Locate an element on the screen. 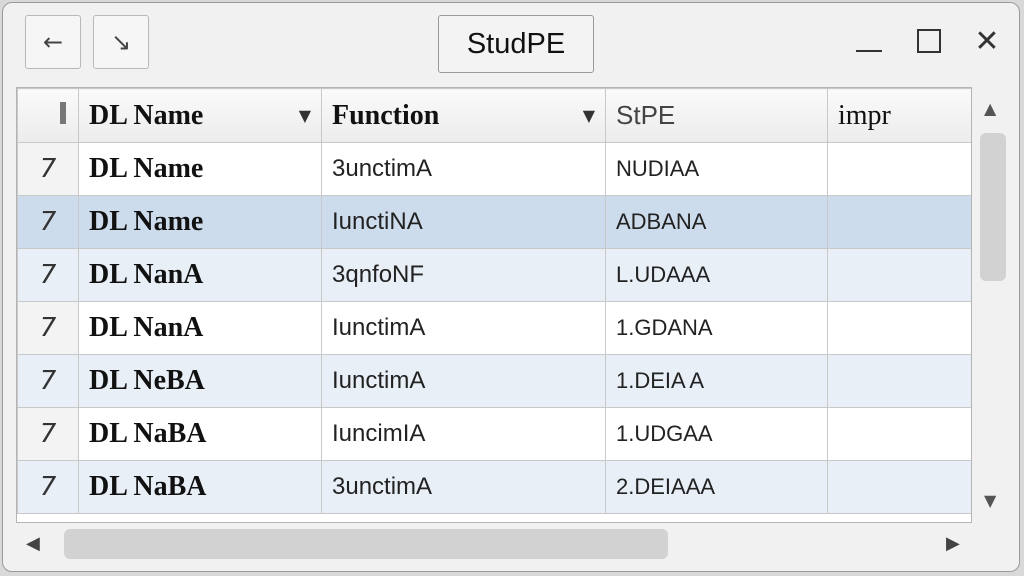 The image size is (1024, 576). cell-stpe: 1.DEIA A is located at coordinates (716, 381).